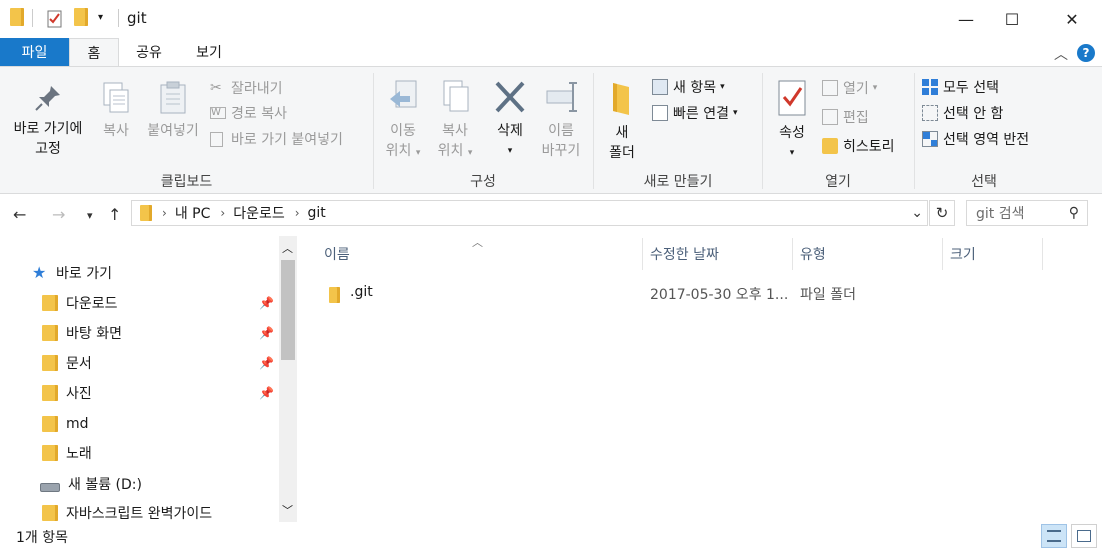 The height and width of the screenshot is (550, 1102). I want to click on copy-button: 복사, so click(116, 111).